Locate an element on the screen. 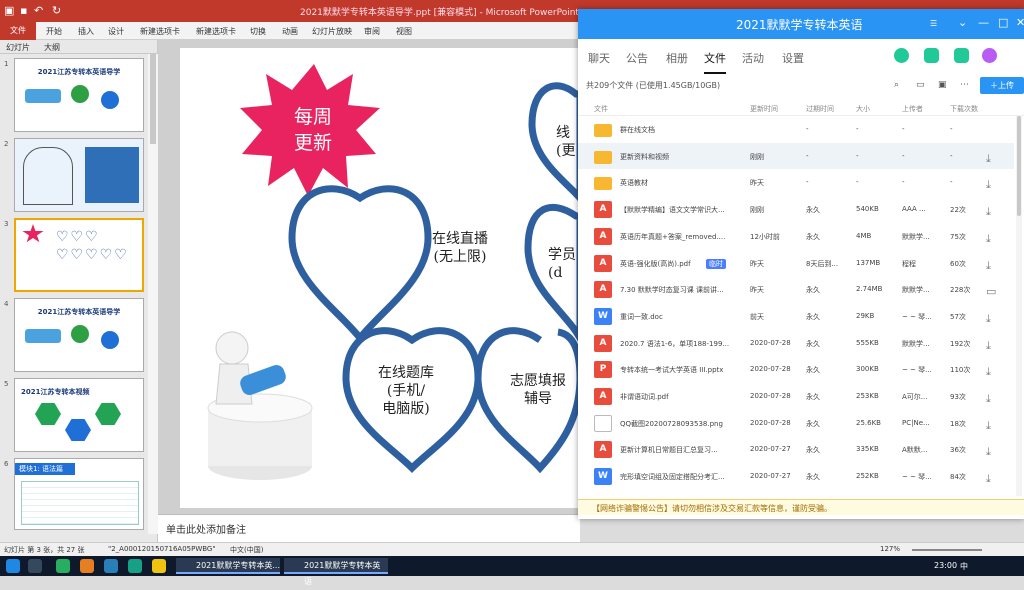  tab-animations: 动画 is located at coordinates (290, 31).